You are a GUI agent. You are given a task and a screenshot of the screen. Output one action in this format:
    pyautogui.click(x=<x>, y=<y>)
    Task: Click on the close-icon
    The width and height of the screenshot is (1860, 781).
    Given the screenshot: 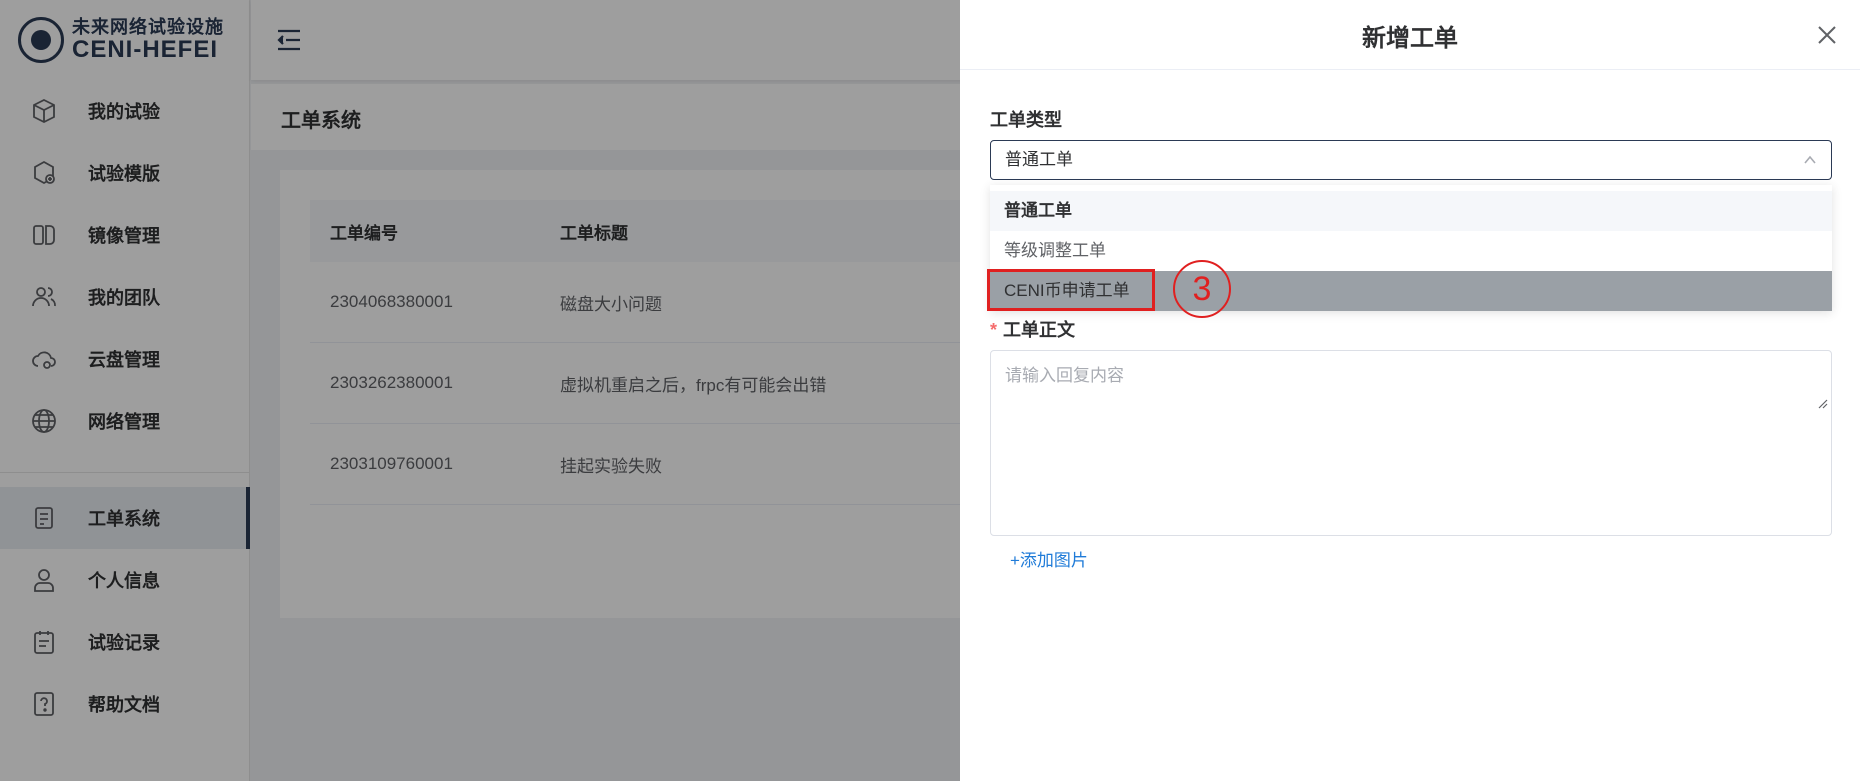 What is the action you would take?
    pyautogui.click(x=1827, y=35)
    